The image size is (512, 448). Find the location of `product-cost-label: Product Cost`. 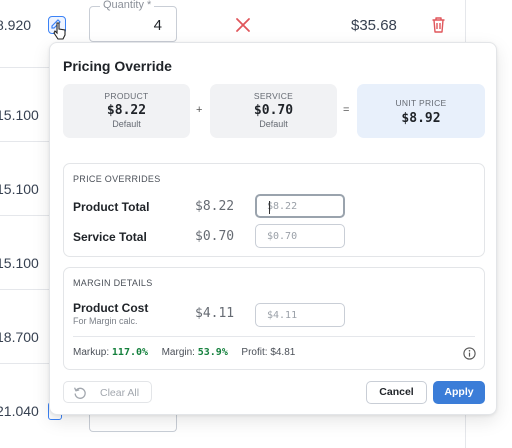

product-cost-label: Product Cost is located at coordinates (111, 308).